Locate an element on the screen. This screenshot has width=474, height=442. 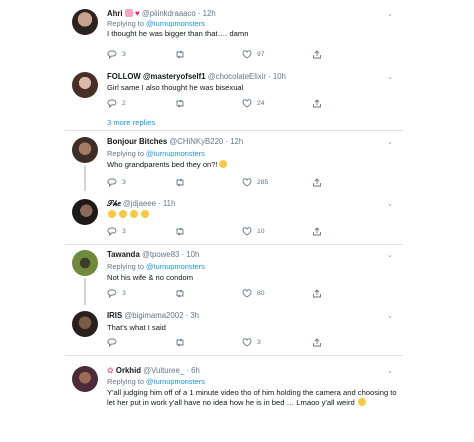
thread-line is located at coordinates (85, 178).